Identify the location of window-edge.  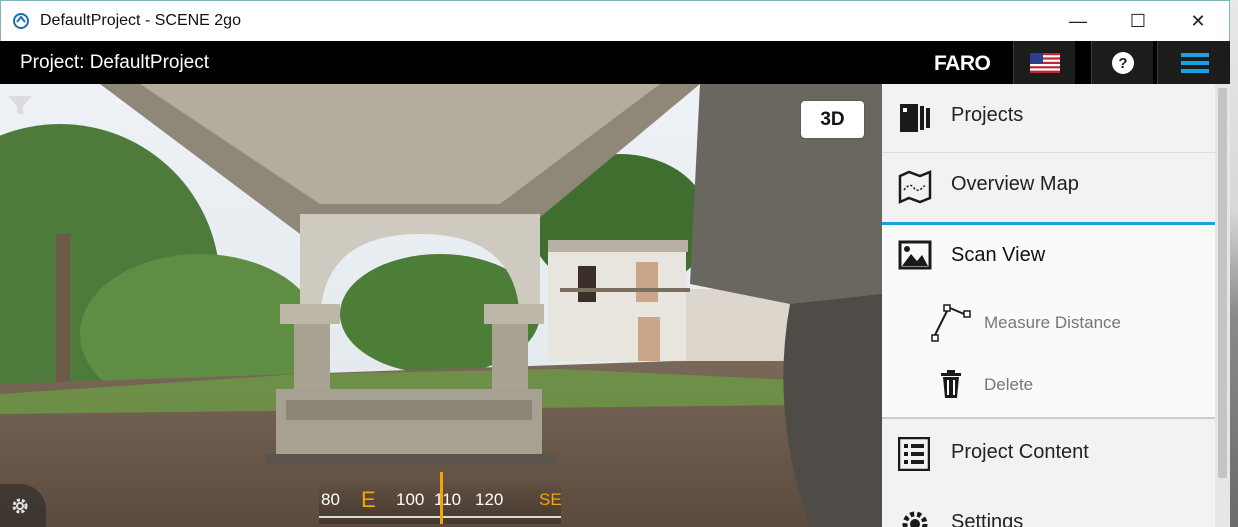
(1234, 263).